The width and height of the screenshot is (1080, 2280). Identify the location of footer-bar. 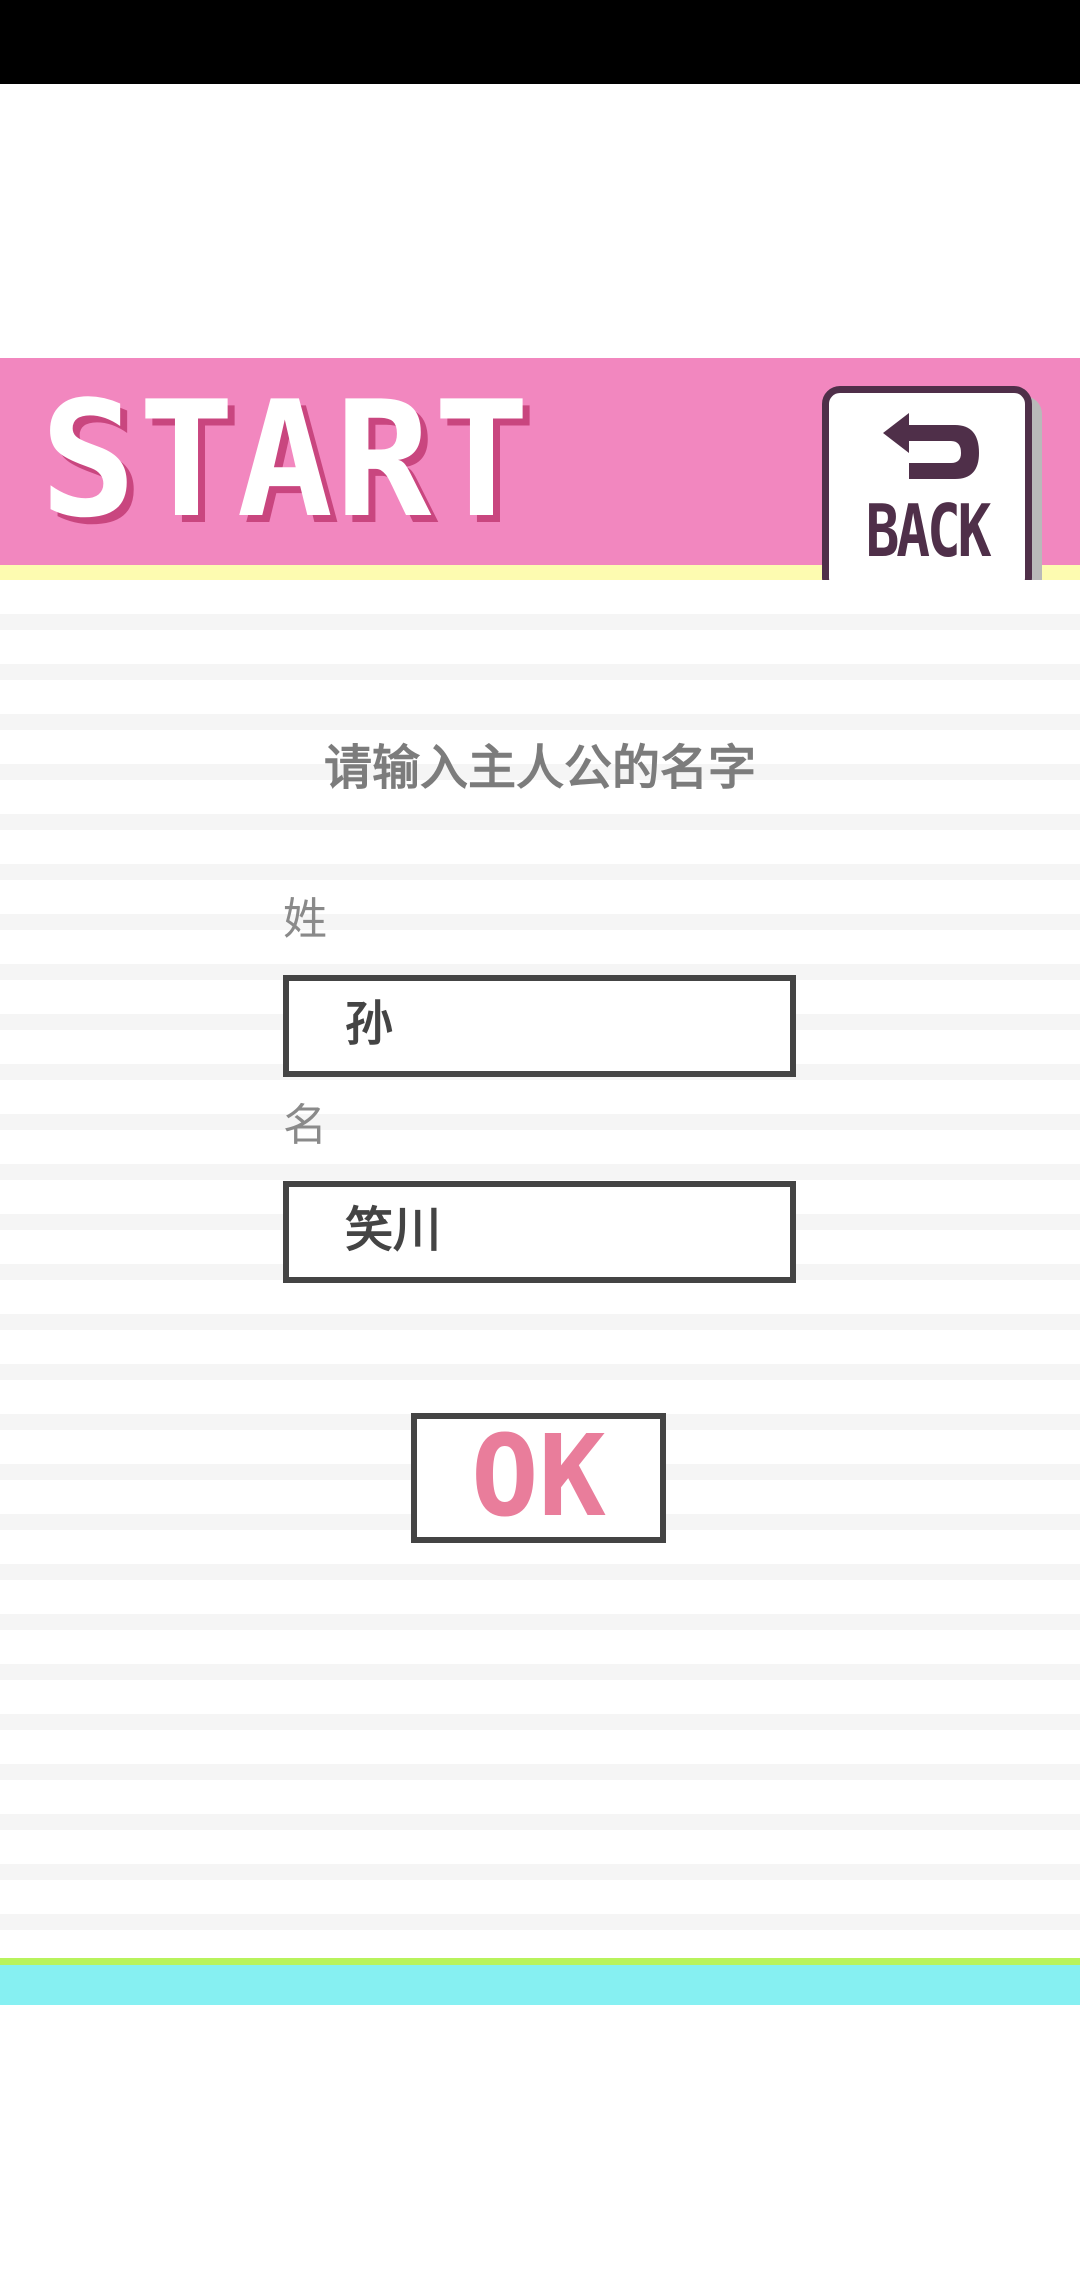
(540, 1985).